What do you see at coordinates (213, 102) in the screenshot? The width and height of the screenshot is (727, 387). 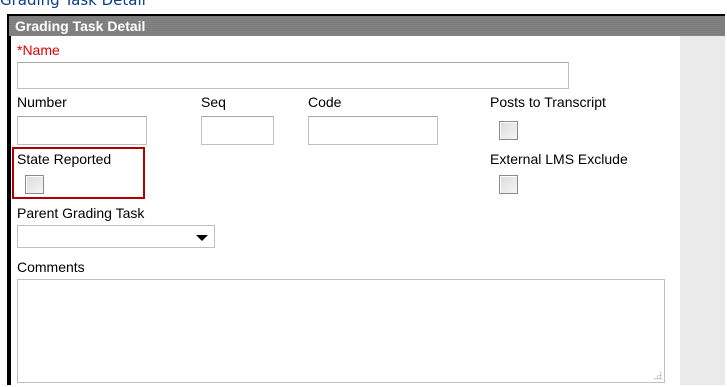 I see `seq-label: Seq` at bounding box center [213, 102].